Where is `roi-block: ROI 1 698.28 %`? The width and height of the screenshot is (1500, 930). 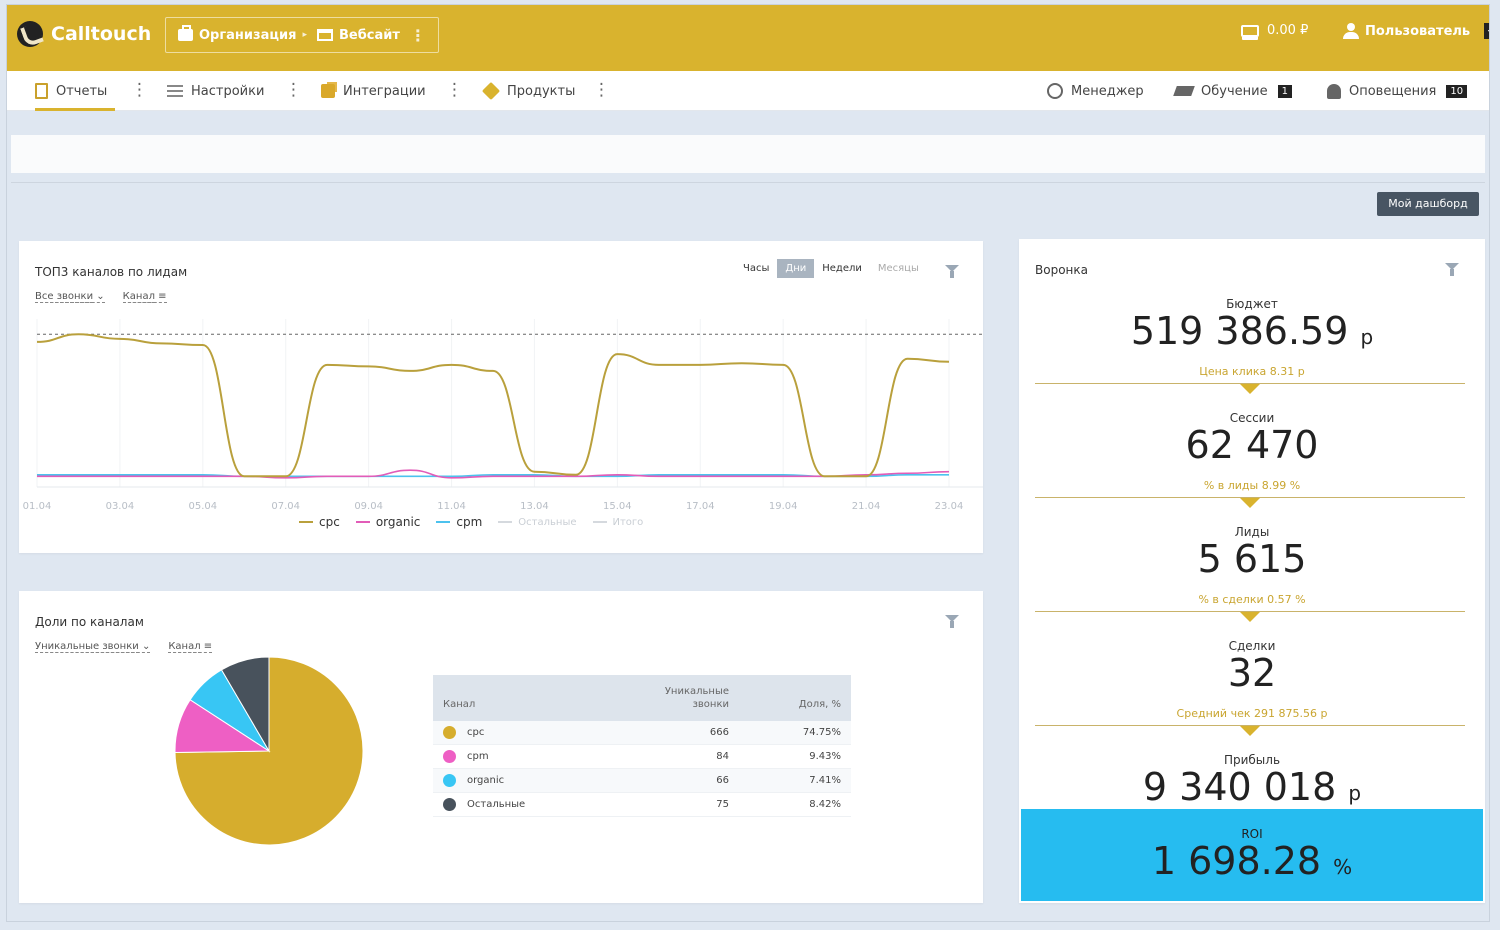 roi-block: ROI 1 698.28 % is located at coordinates (1252, 855).